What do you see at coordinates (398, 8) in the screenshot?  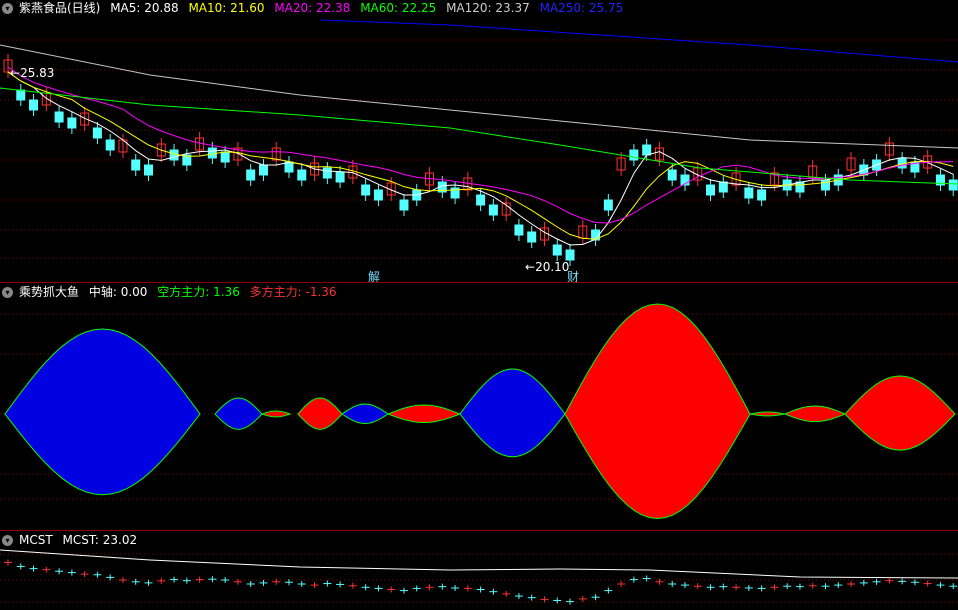 I see `ma60-label: MA60: 22.25` at bounding box center [398, 8].